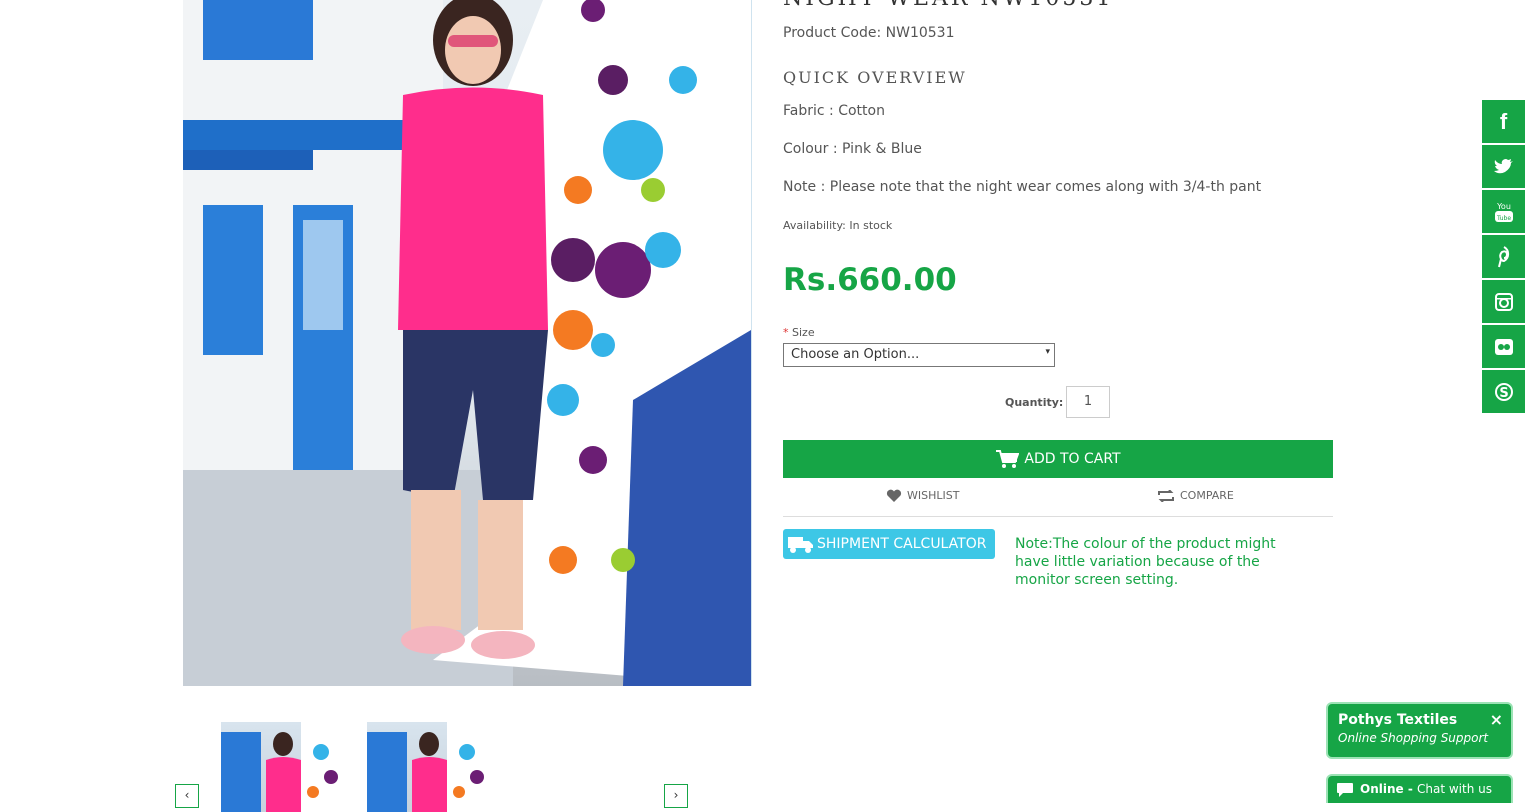 This screenshot has height=812, width=1525. I want to click on add-to-cart-button: ADD TO CART, so click(1058, 459).